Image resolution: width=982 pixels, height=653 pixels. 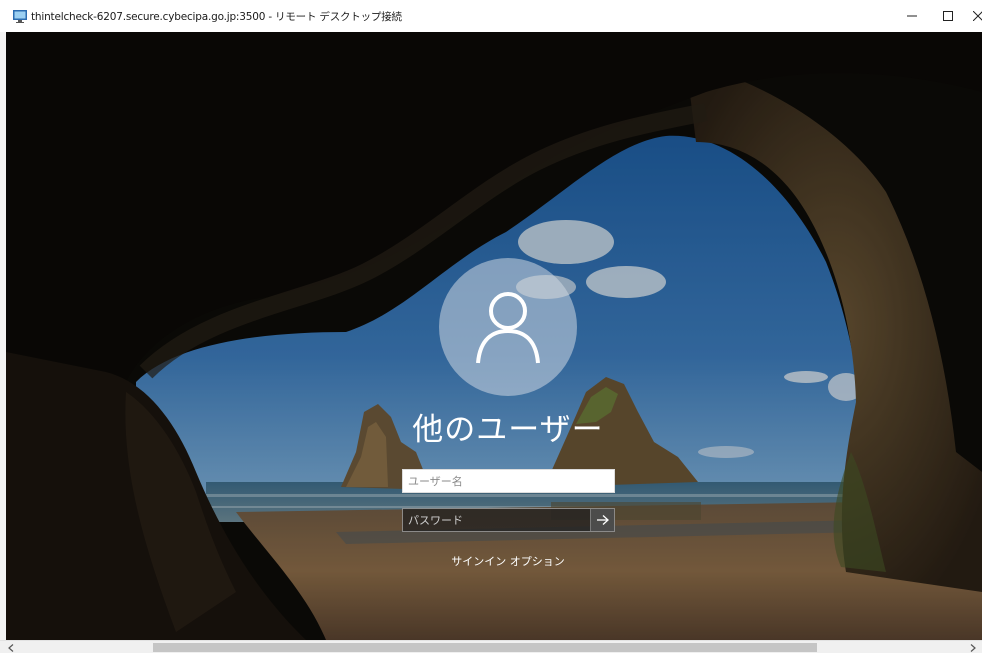 I want to click on scroll-left-button, so click(x=10, y=647).